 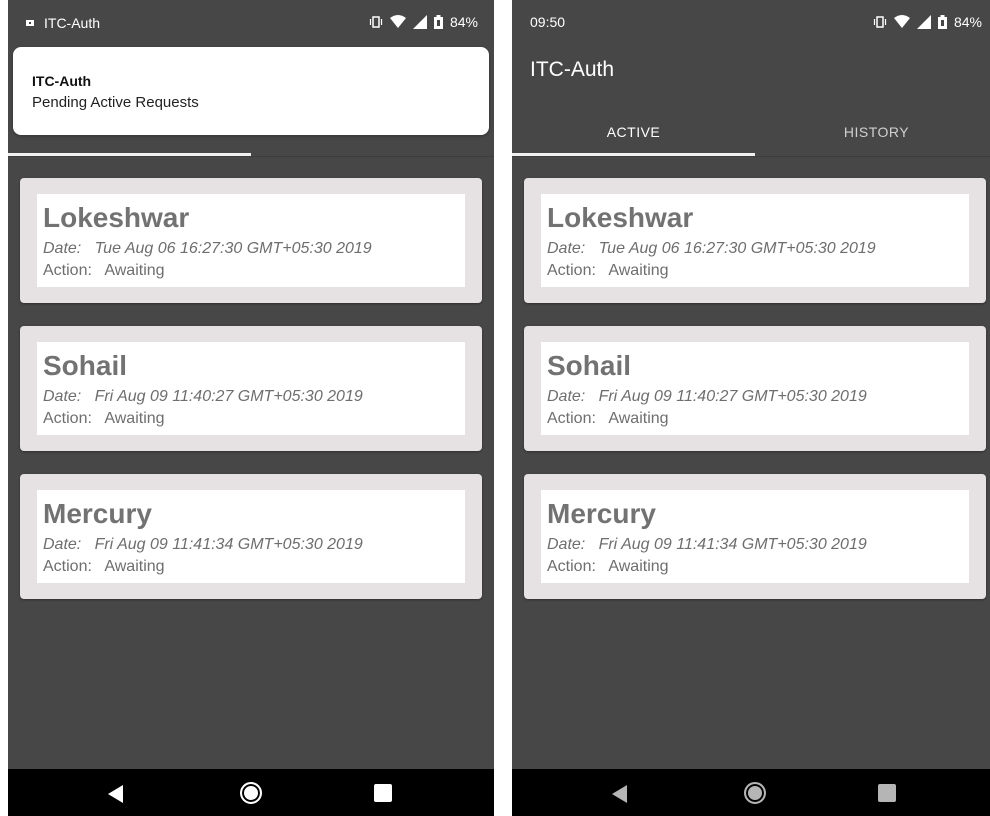 What do you see at coordinates (633, 132) in the screenshot?
I see `tab-active: ACTIVE` at bounding box center [633, 132].